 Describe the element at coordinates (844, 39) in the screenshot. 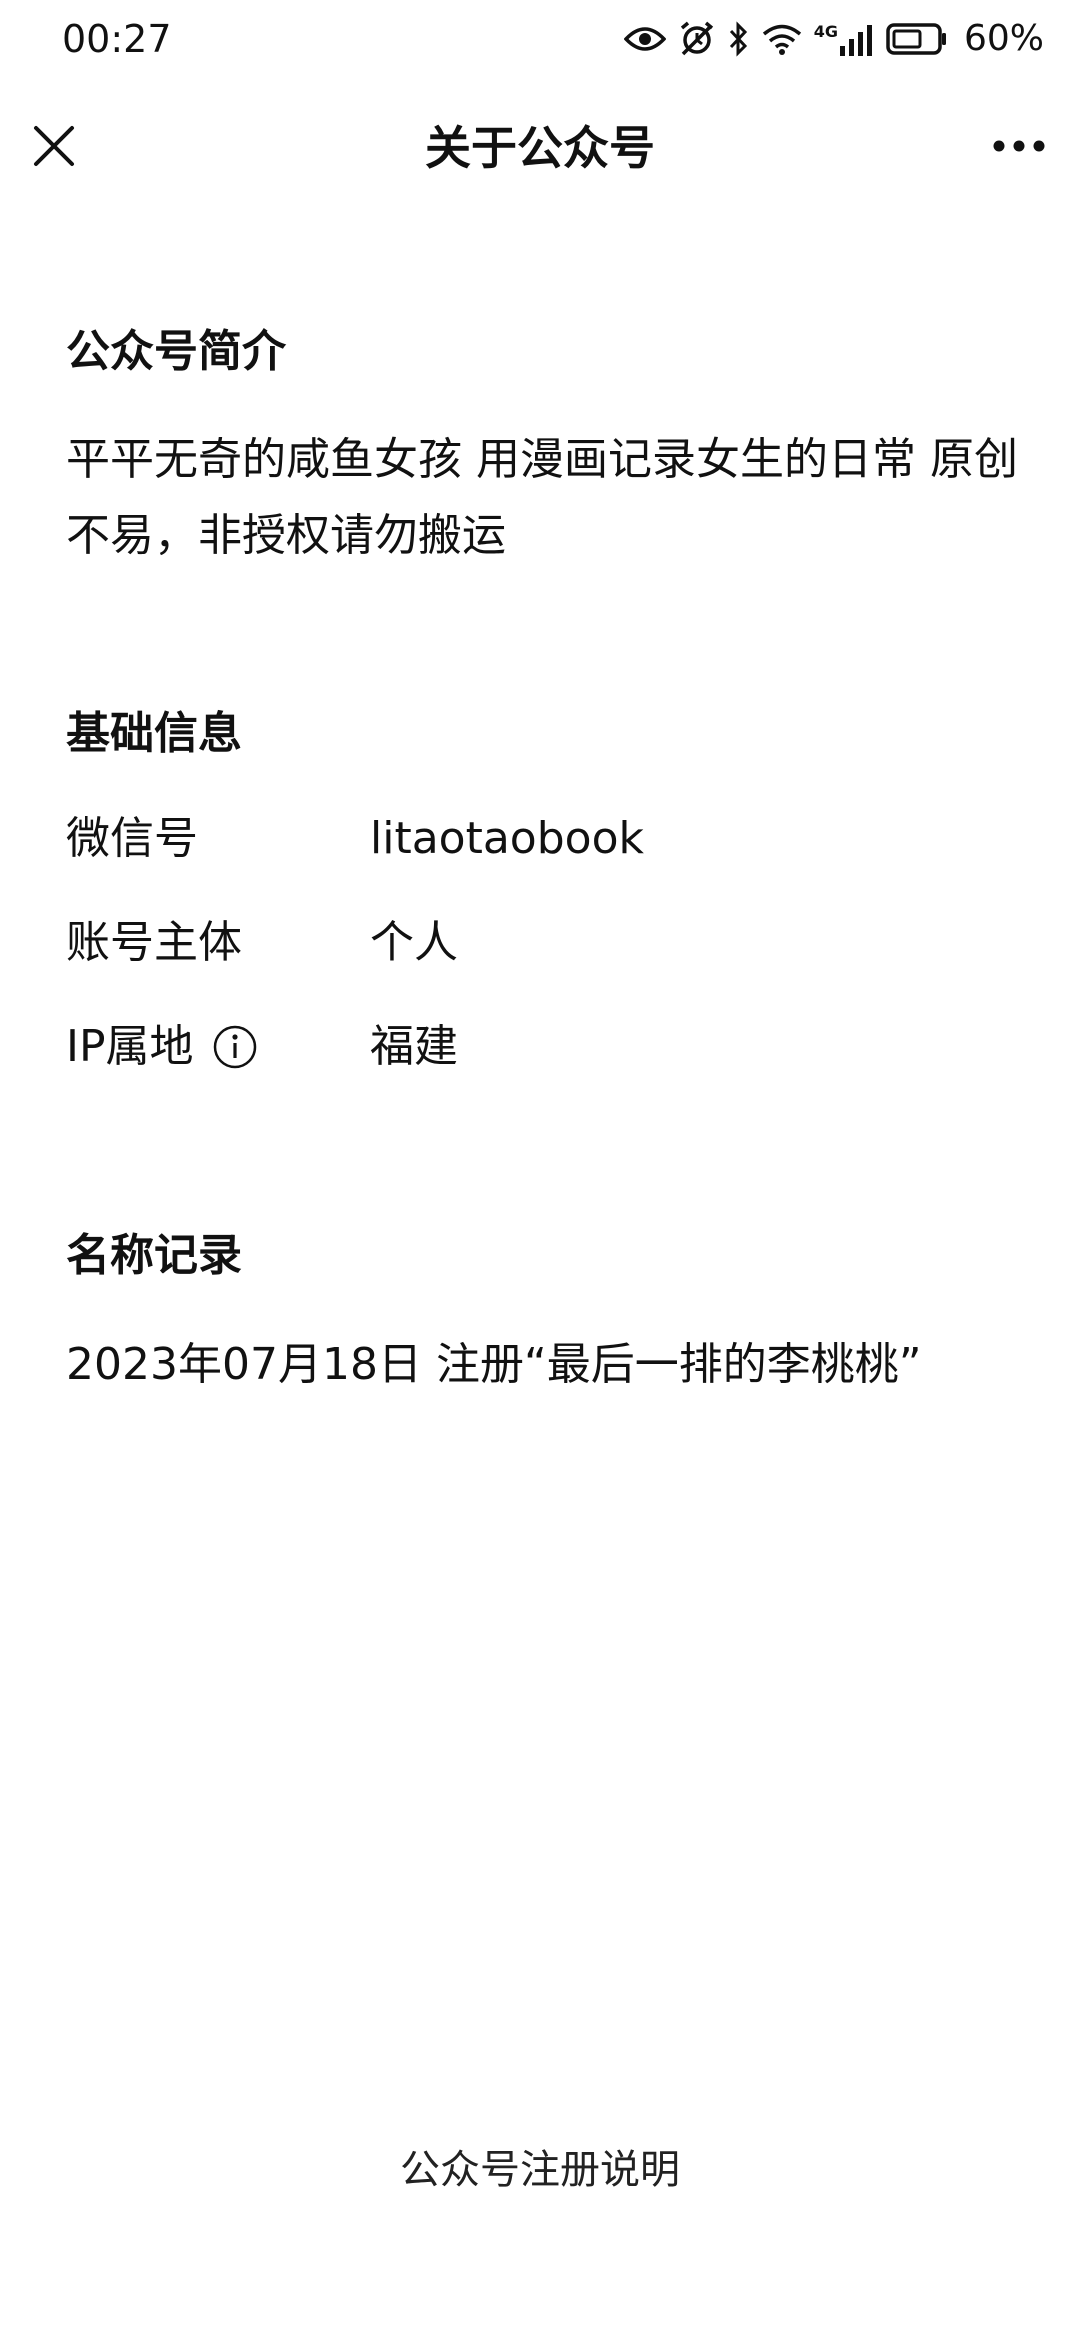

I see `signal-icon: 4G` at that location.